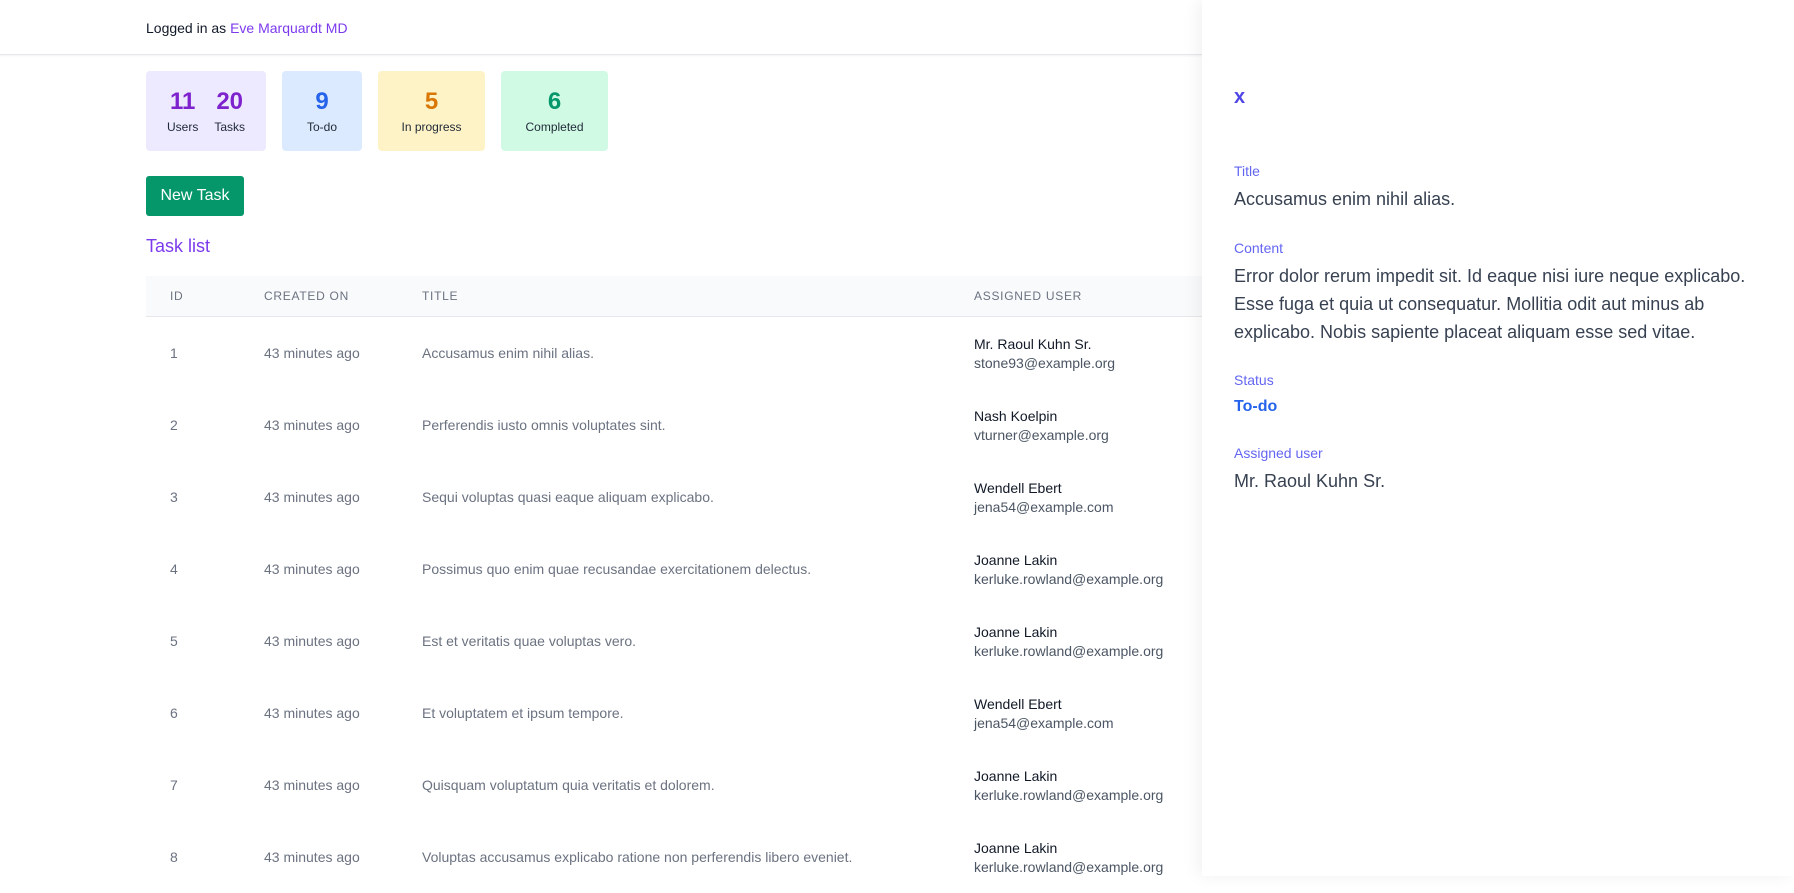 This screenshot has height=893, width=1794. I want to click on users-label: Users, so click(182, 127).